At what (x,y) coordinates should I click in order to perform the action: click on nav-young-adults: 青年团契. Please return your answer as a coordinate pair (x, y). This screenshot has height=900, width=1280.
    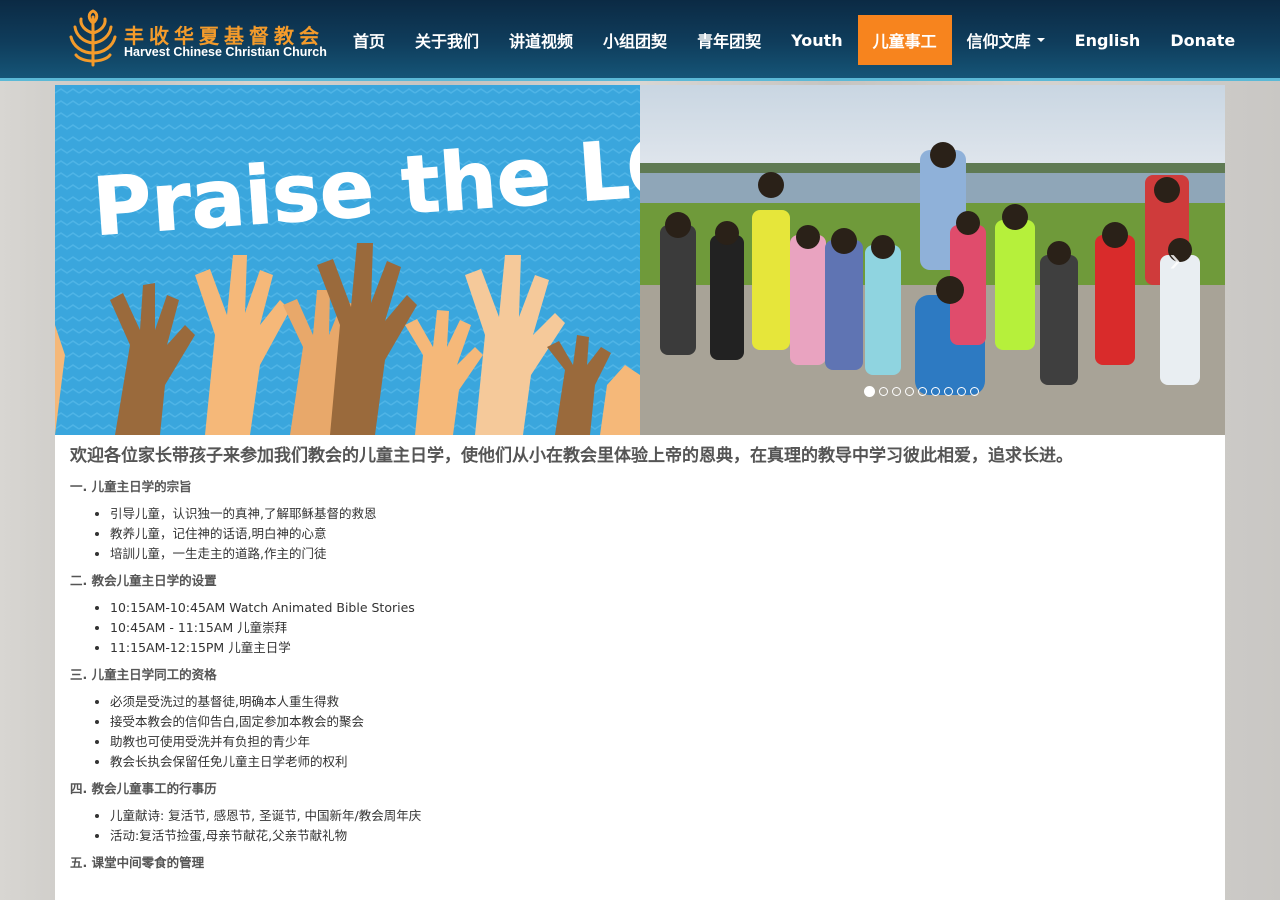
    Looking at the image, I should click on (729, 40).